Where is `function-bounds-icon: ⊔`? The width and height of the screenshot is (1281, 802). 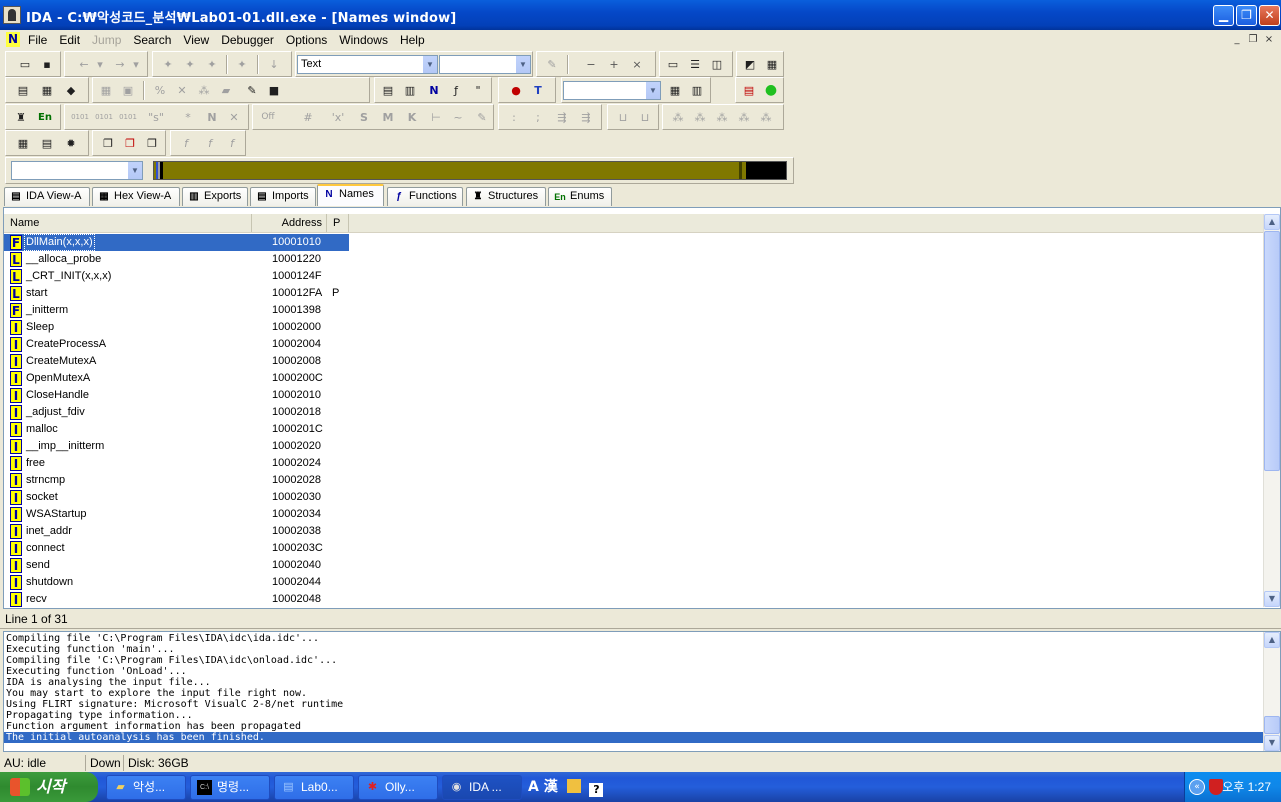 function-bounds-icon: ⊔ is located at coordinates (623, 117).